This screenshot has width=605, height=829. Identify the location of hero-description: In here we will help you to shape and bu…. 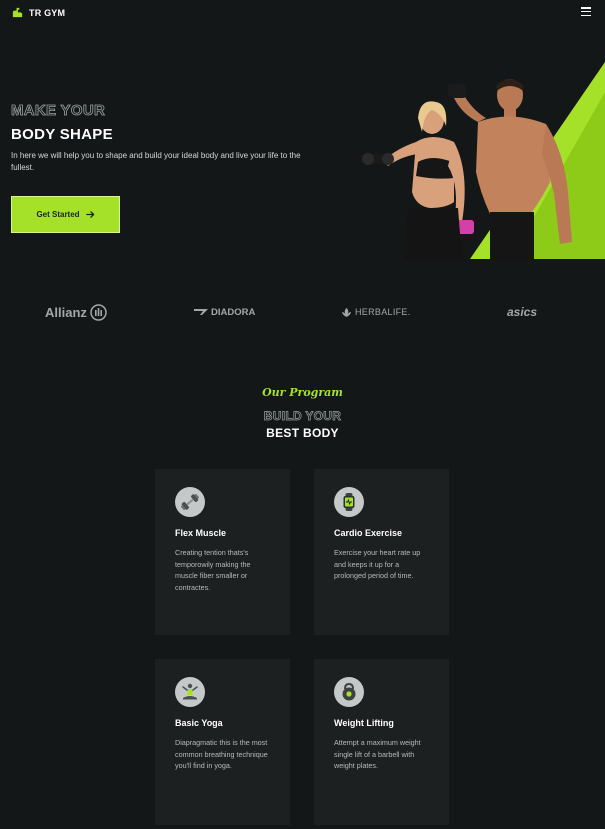
(156, 161).